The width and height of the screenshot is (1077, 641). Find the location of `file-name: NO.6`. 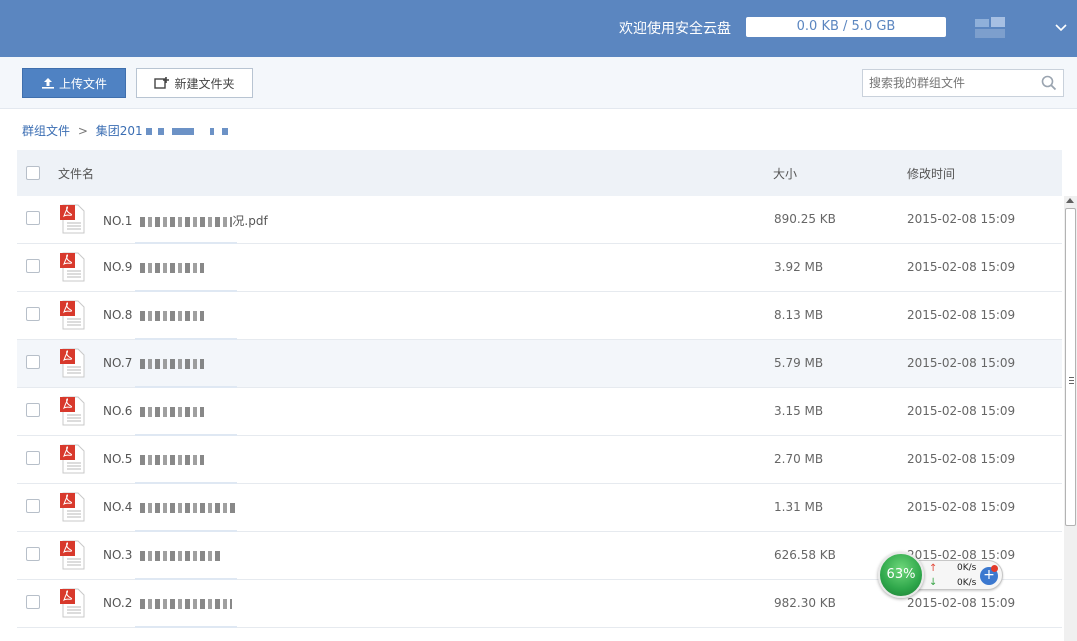

file-name: NO.6 is located at coordinates (154, 411).